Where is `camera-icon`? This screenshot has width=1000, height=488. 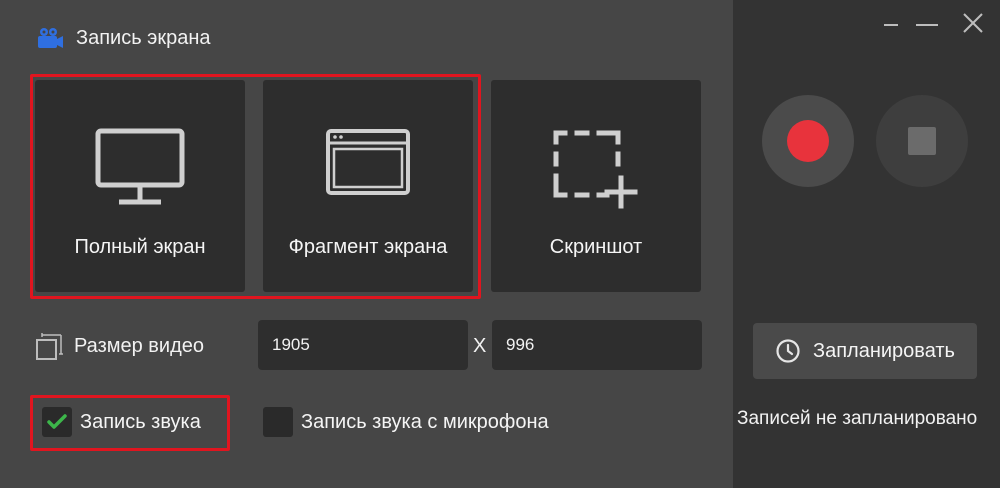 camera-icon is located at coordinates (50, 38).